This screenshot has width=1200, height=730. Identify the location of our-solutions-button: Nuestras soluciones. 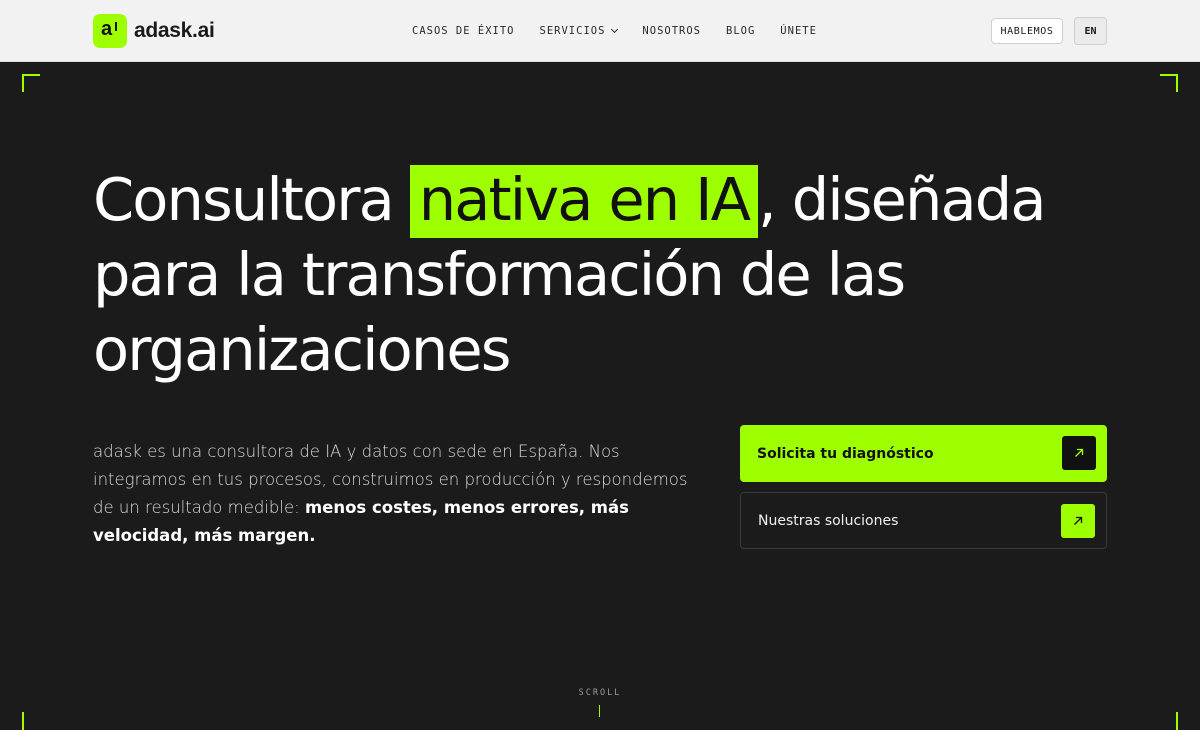
(923, 520).